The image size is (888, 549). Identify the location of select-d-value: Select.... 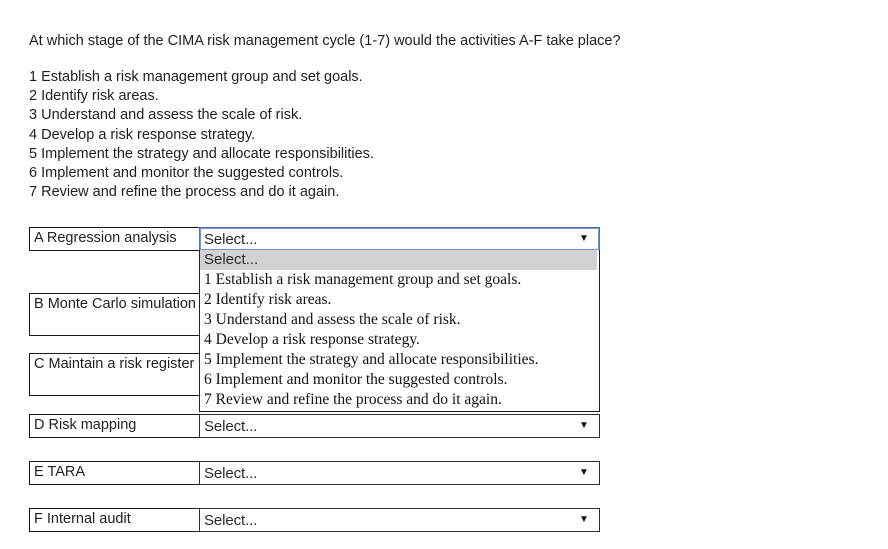
(231, 426).